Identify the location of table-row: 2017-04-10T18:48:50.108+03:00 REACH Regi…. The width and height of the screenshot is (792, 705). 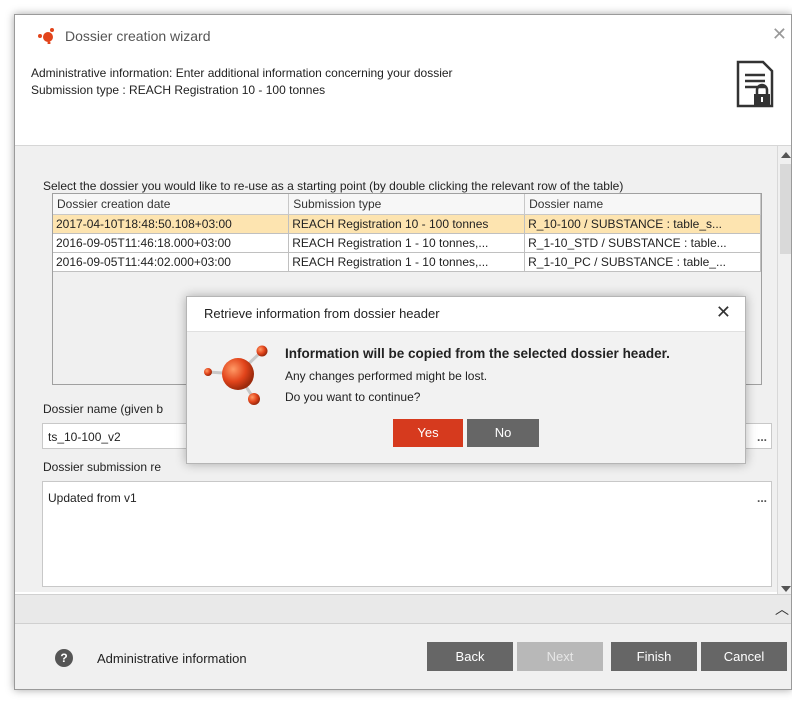
(407, 224).